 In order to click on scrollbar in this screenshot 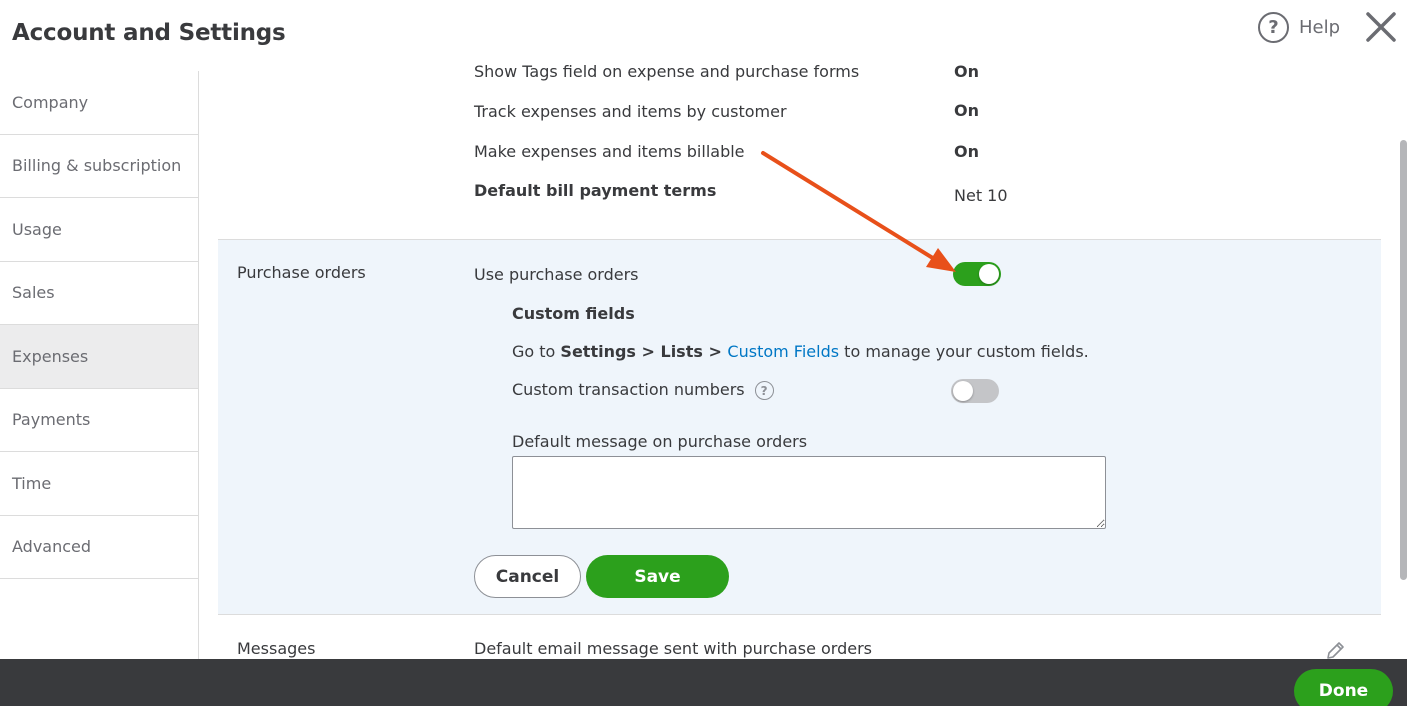, I will do `click(1403, 360)`.